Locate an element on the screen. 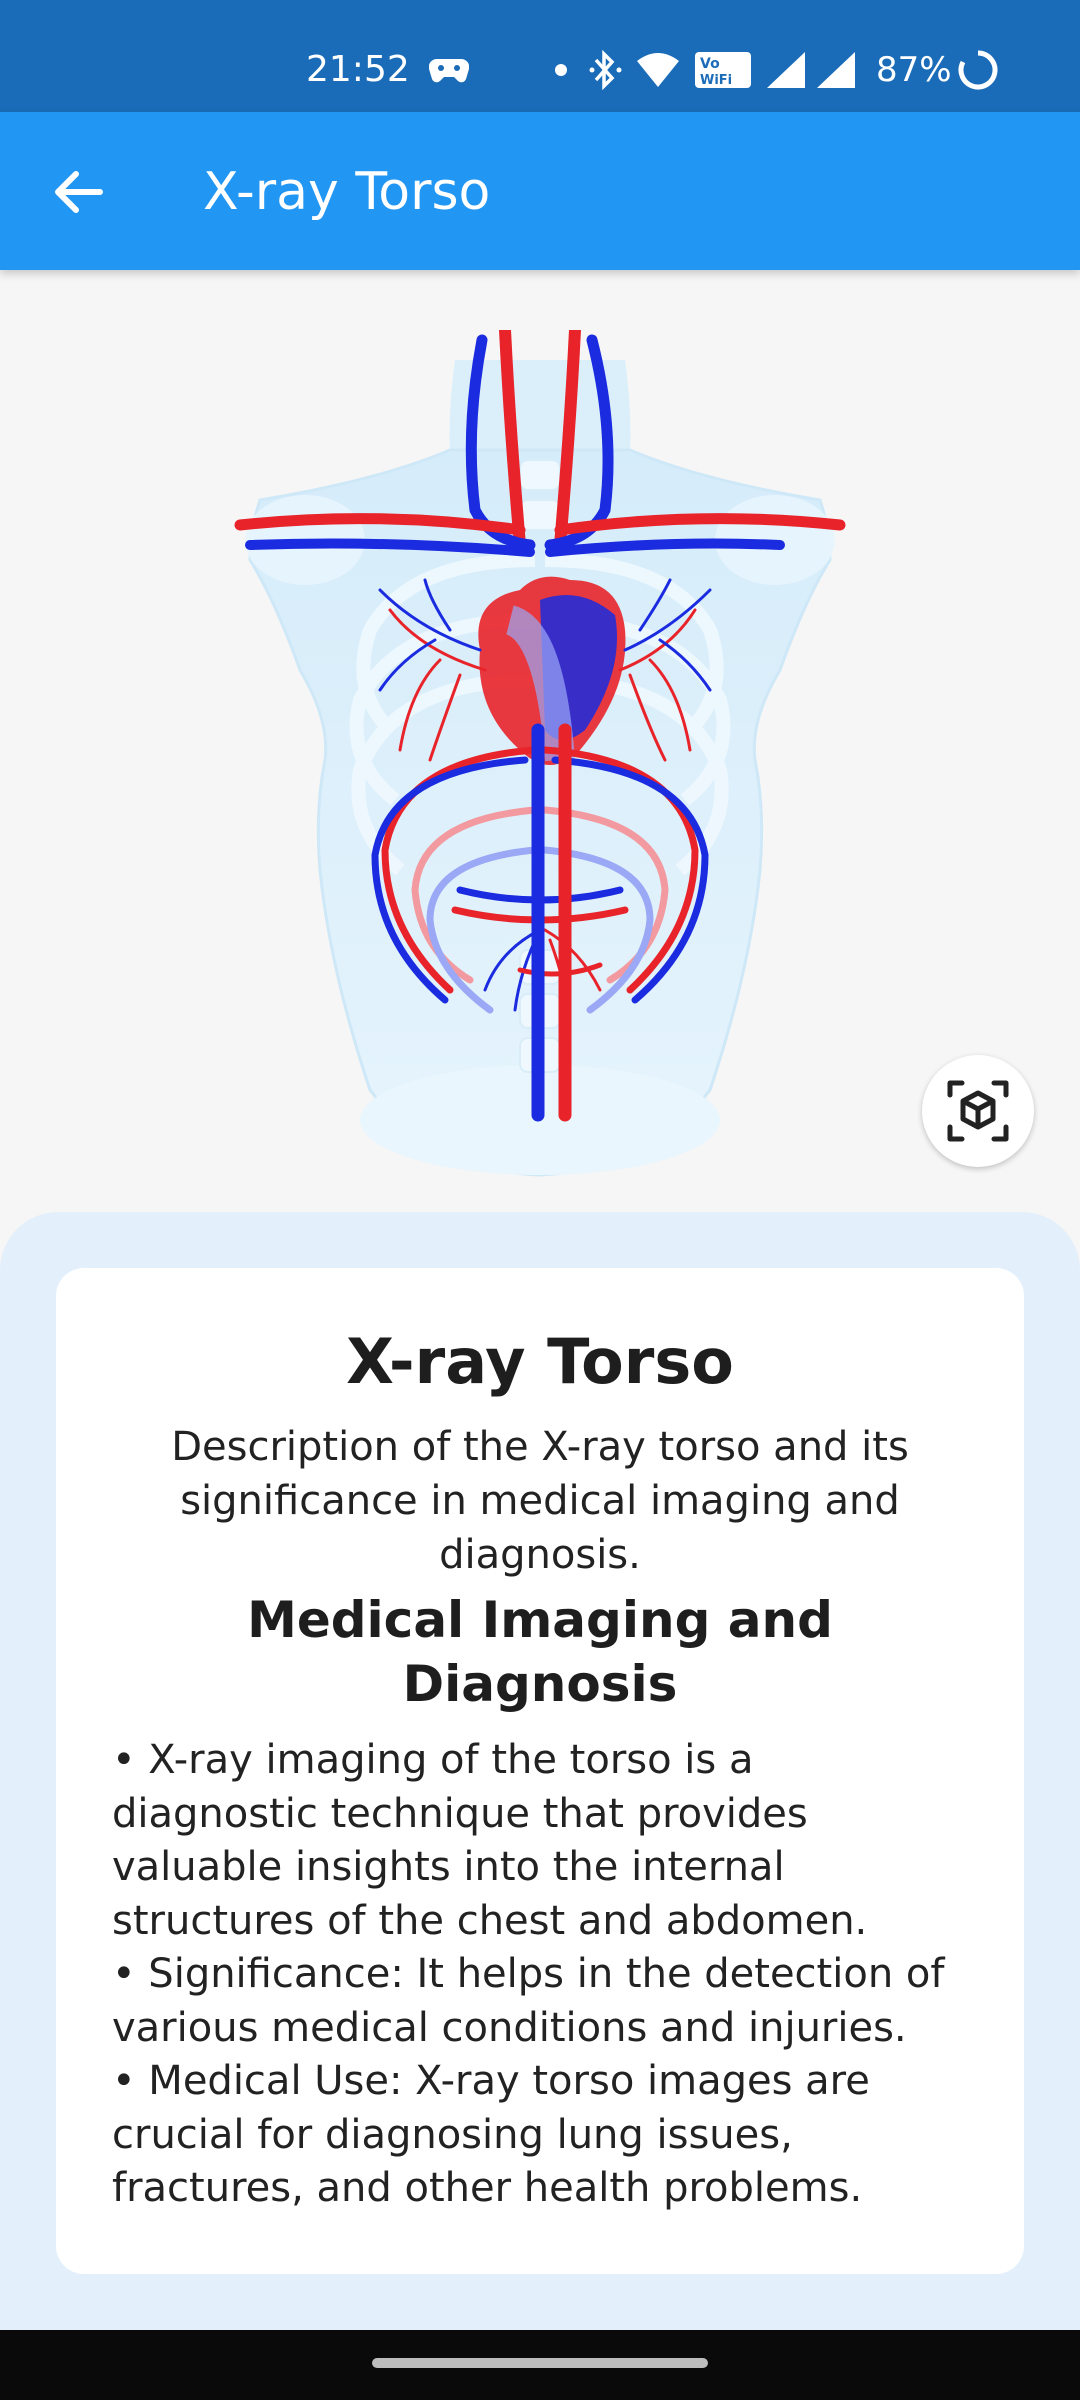 The width and height of the screenshot is (1080, 2400). status-bar: 21:52 Vo WiFi 87% is located at coordinates (540, 56).